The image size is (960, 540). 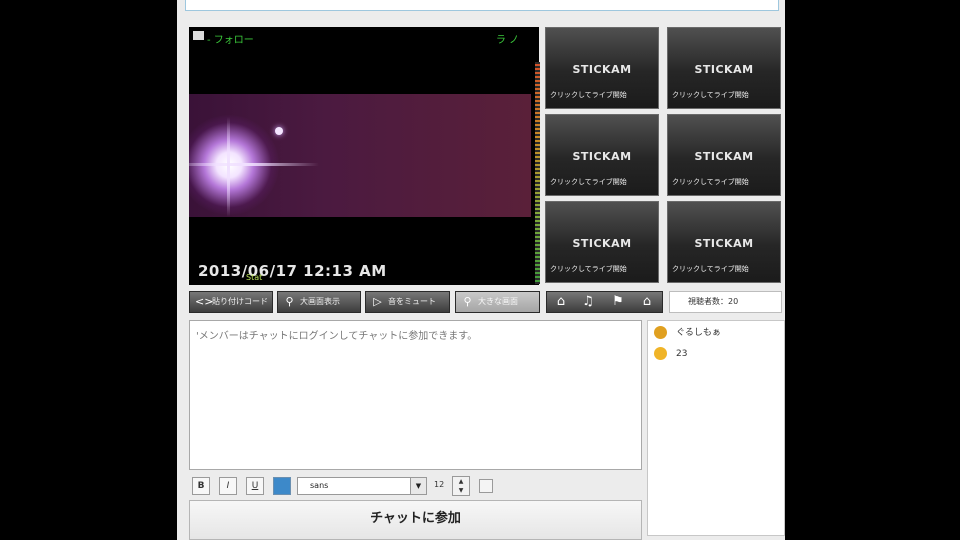 What do you see at coordinates (733, 301) in the screenshot?
I see `viewer-count-value: 20` at bounding box center [733, 301].